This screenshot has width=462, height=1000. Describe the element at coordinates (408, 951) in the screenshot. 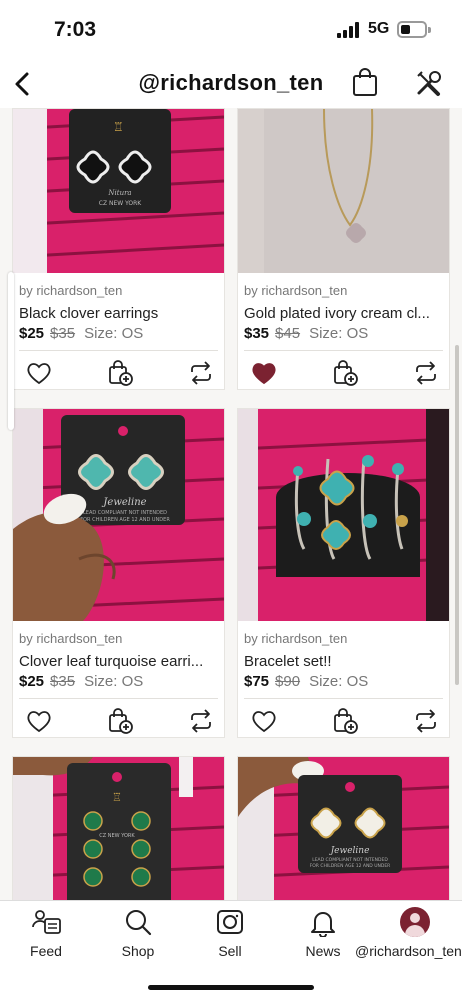

I see `tab-label: @richardson_ten` at that location.